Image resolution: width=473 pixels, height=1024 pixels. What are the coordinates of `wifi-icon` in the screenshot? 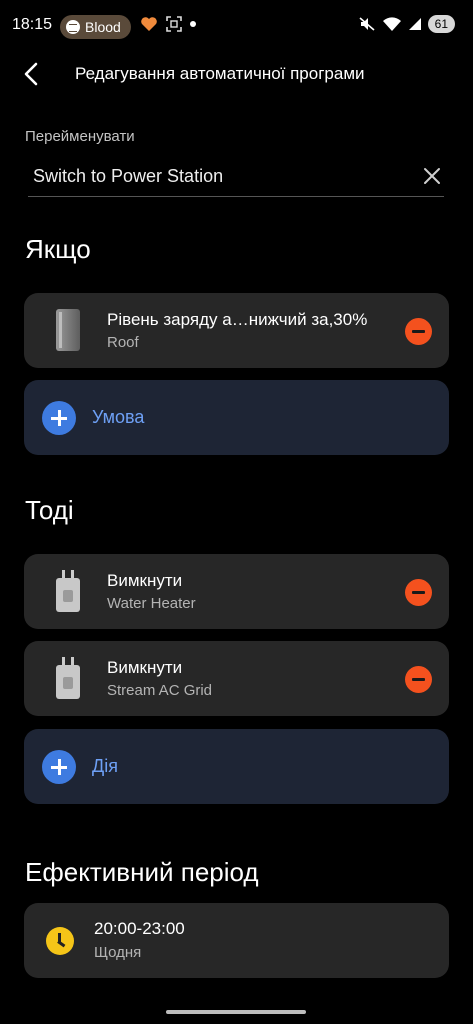 It's located at (391, 24).